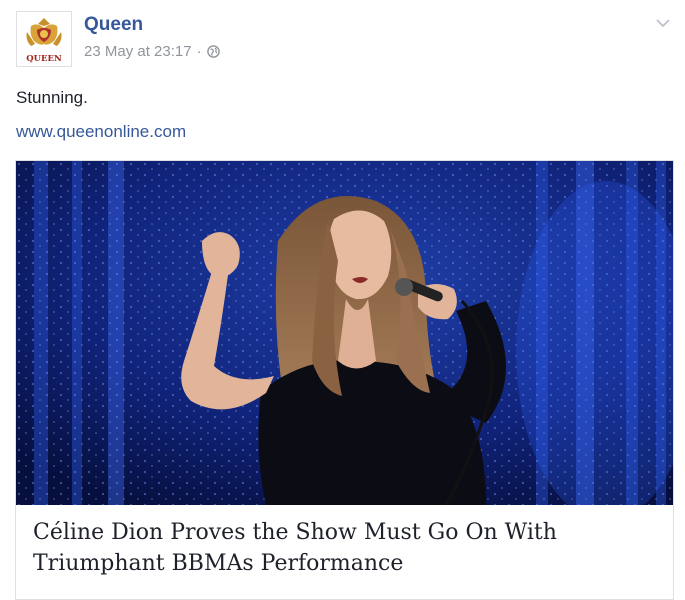  Describe the element at coordinates (213, 51) in the screenshot. I see `globe-icon` at that location.